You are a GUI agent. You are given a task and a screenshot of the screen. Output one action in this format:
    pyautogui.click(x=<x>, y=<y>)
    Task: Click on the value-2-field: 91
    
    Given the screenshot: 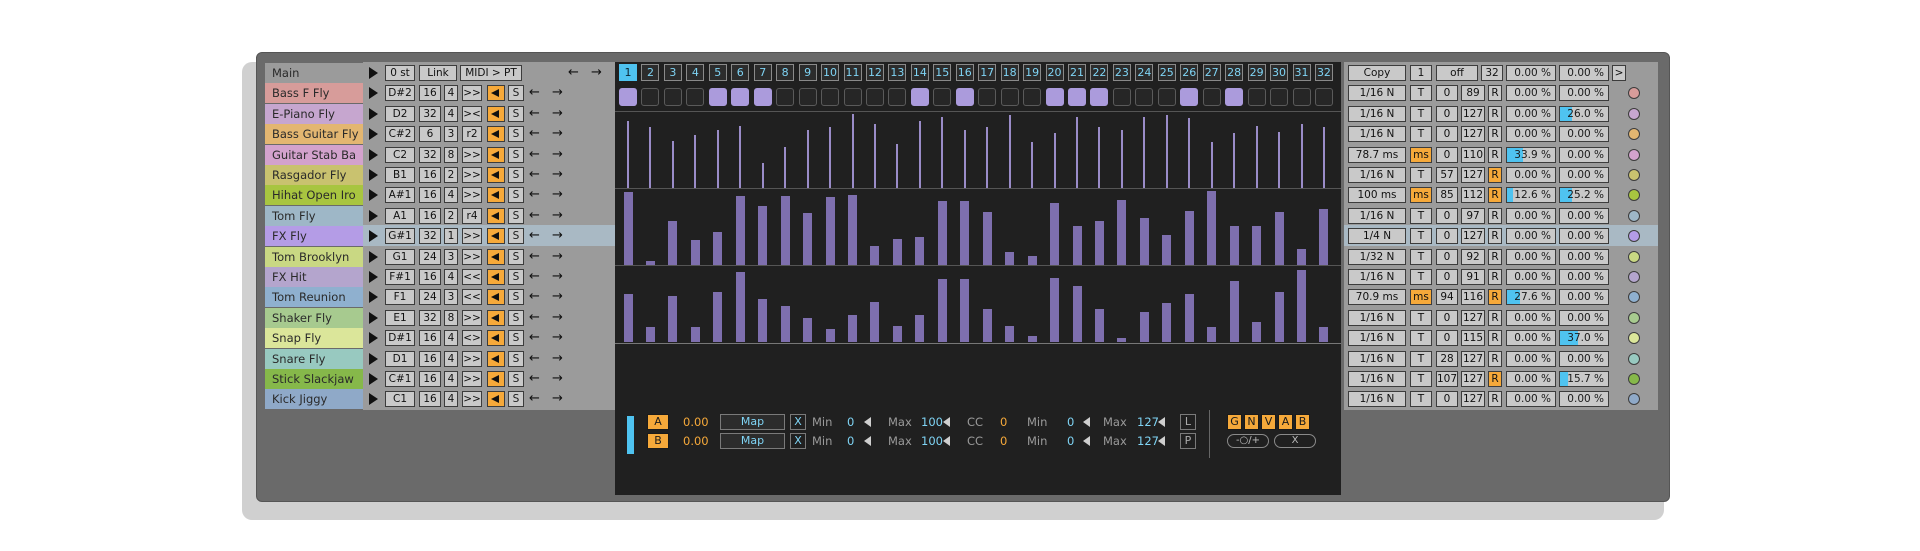 What is the action you would take?
    pyautogui.click(x=1473, y=277)
    